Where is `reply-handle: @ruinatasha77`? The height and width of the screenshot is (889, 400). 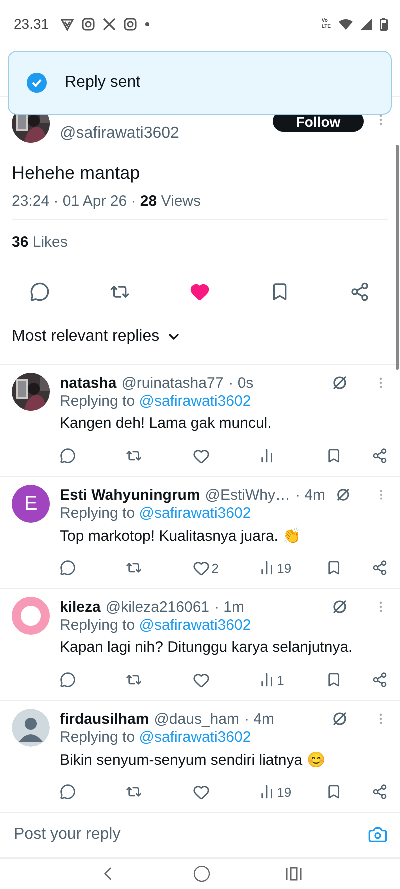
reply-handle: @ruinatasha77 is located at coordinates (173, 383).